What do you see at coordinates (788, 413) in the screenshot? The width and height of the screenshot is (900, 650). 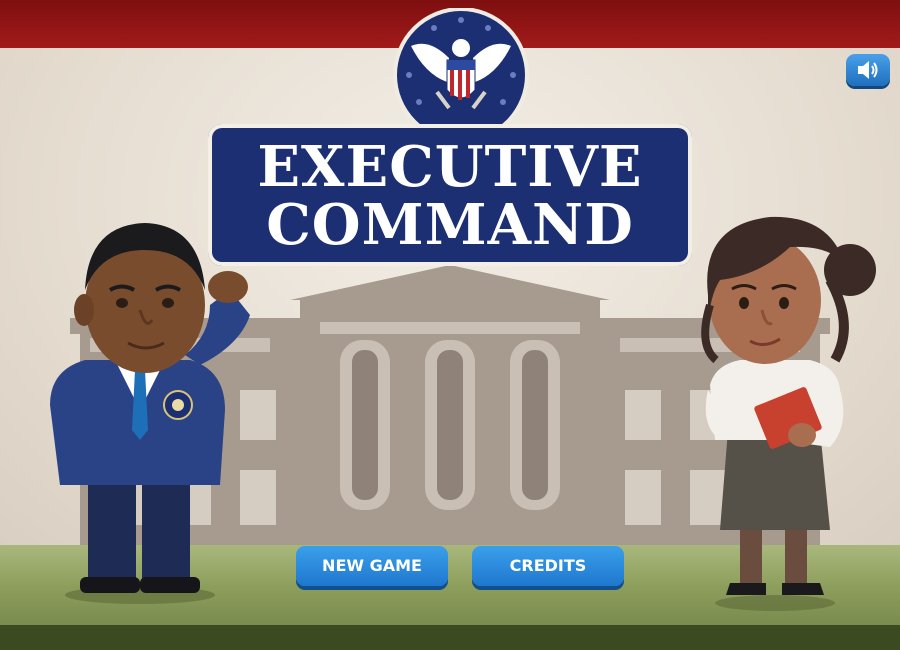 I see `female-advisor-character` at bounding box center [788, 413].